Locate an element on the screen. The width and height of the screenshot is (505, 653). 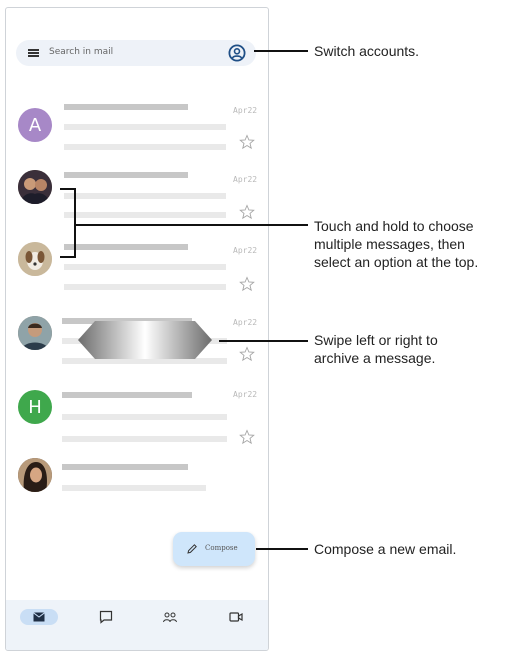
bottom-navigation is located at coordinates (137, 625).